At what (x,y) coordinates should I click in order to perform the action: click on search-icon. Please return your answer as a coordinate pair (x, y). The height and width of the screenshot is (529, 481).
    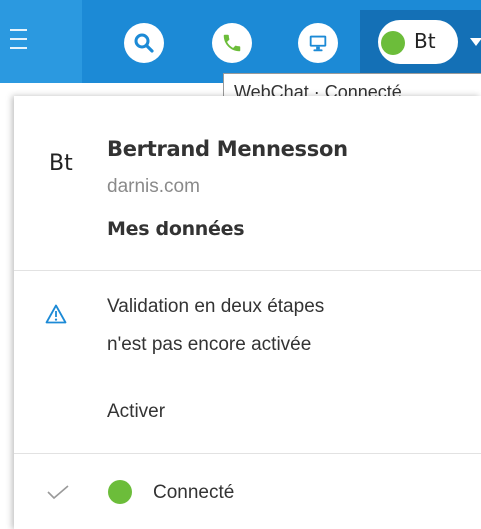
    Looking at the image, I should click on (144, 43).